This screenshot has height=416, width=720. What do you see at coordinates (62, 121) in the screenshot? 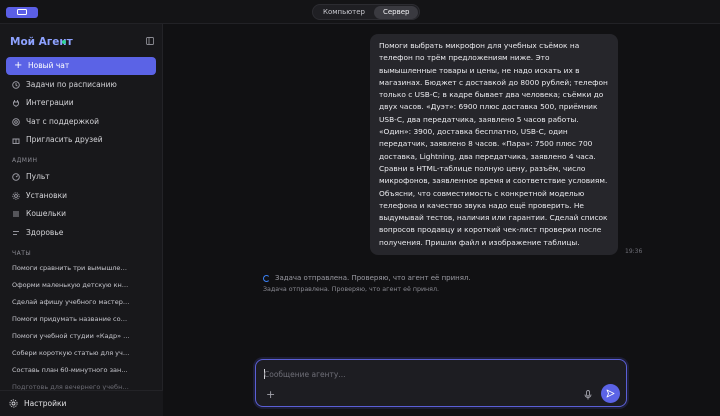
I see `sidebar-item-label: Чат с поддержкой` at bounding box center [62, 121].